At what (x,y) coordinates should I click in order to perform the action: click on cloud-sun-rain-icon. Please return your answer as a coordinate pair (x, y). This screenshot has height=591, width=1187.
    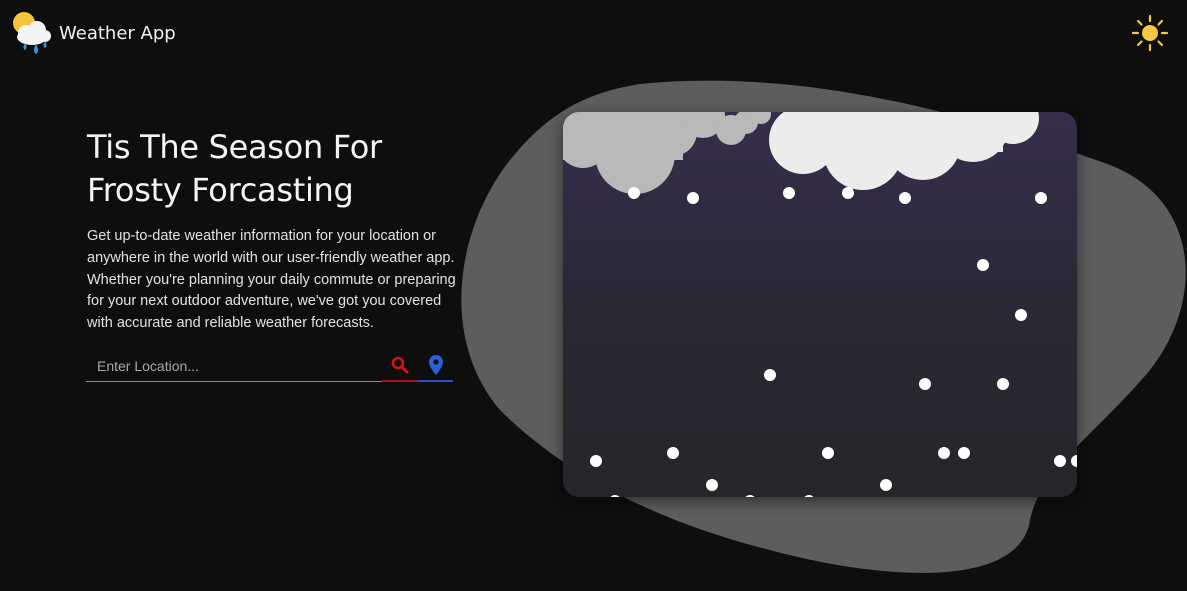
    Looking at the image, I should click on (32, 33).